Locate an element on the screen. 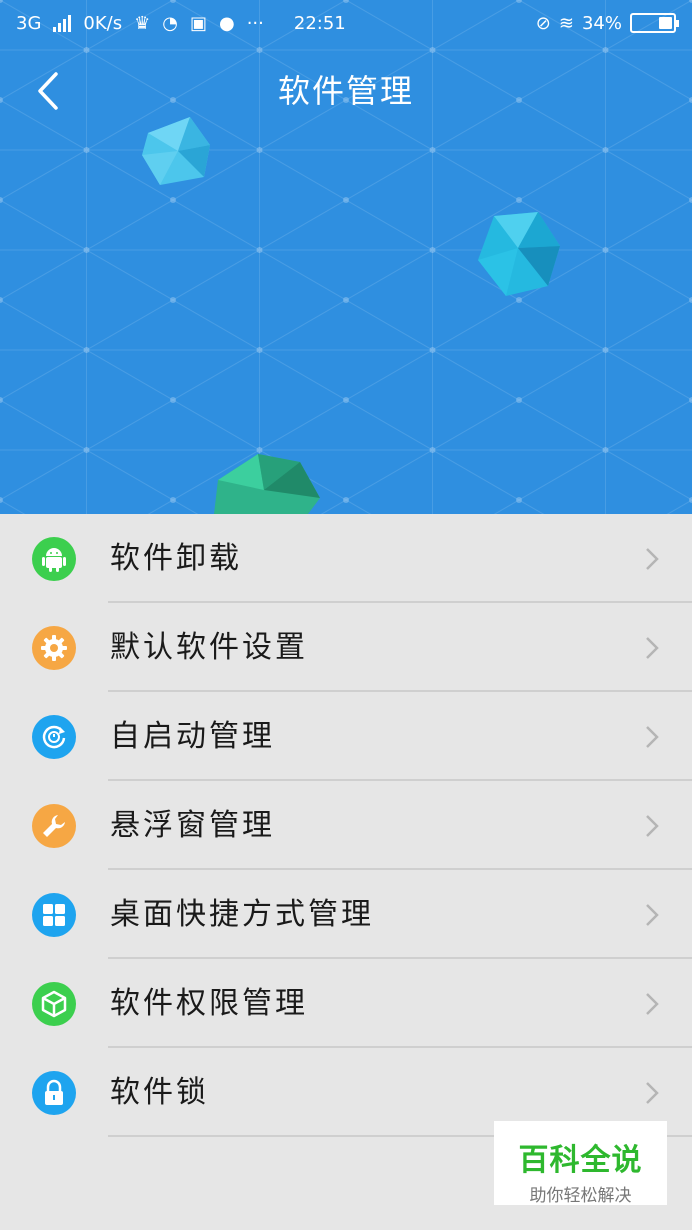 This screenshot has width=692, height=1230. more-icon: ··· is located at coordinates (255, 23).